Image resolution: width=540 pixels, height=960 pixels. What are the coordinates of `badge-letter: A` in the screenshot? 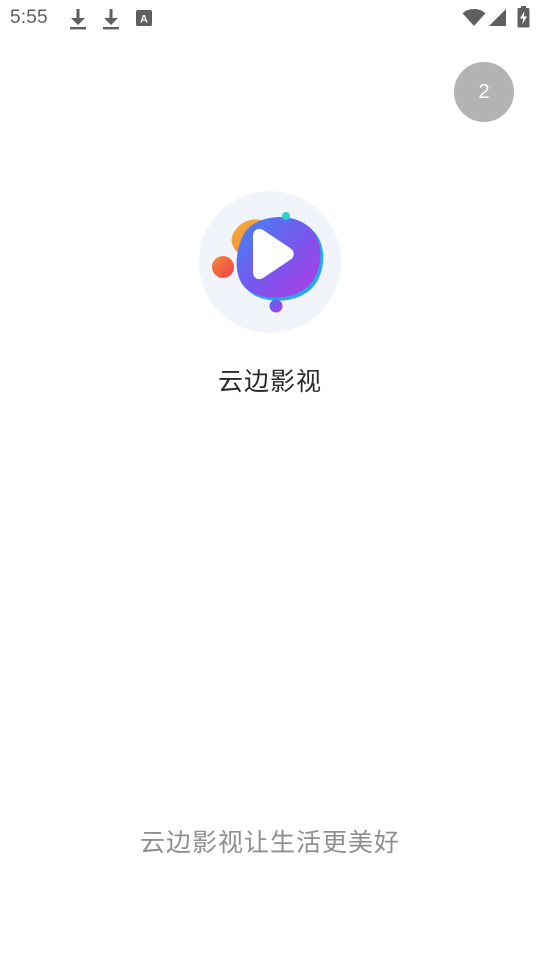 It's located at (144, 20).